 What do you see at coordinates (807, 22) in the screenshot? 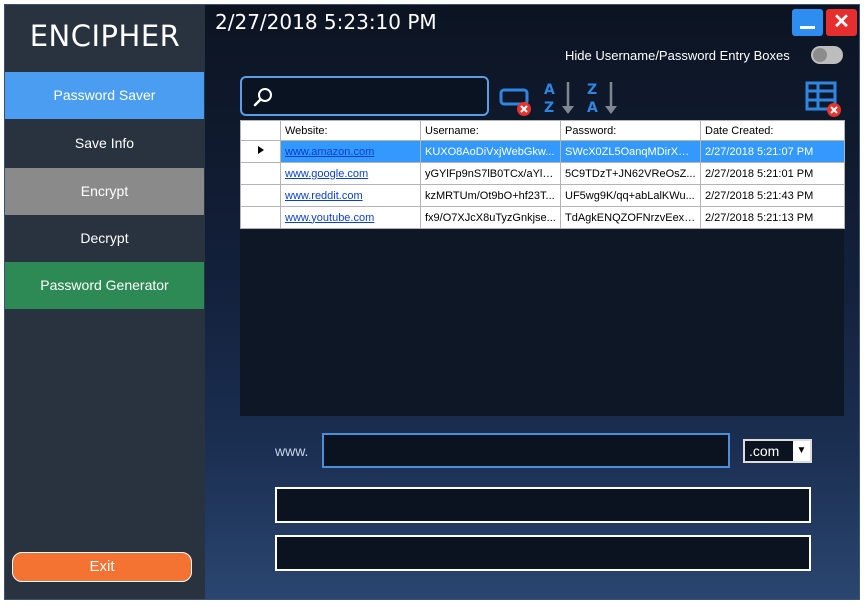
I see `minimize-button` at bounding box center [807, 22].